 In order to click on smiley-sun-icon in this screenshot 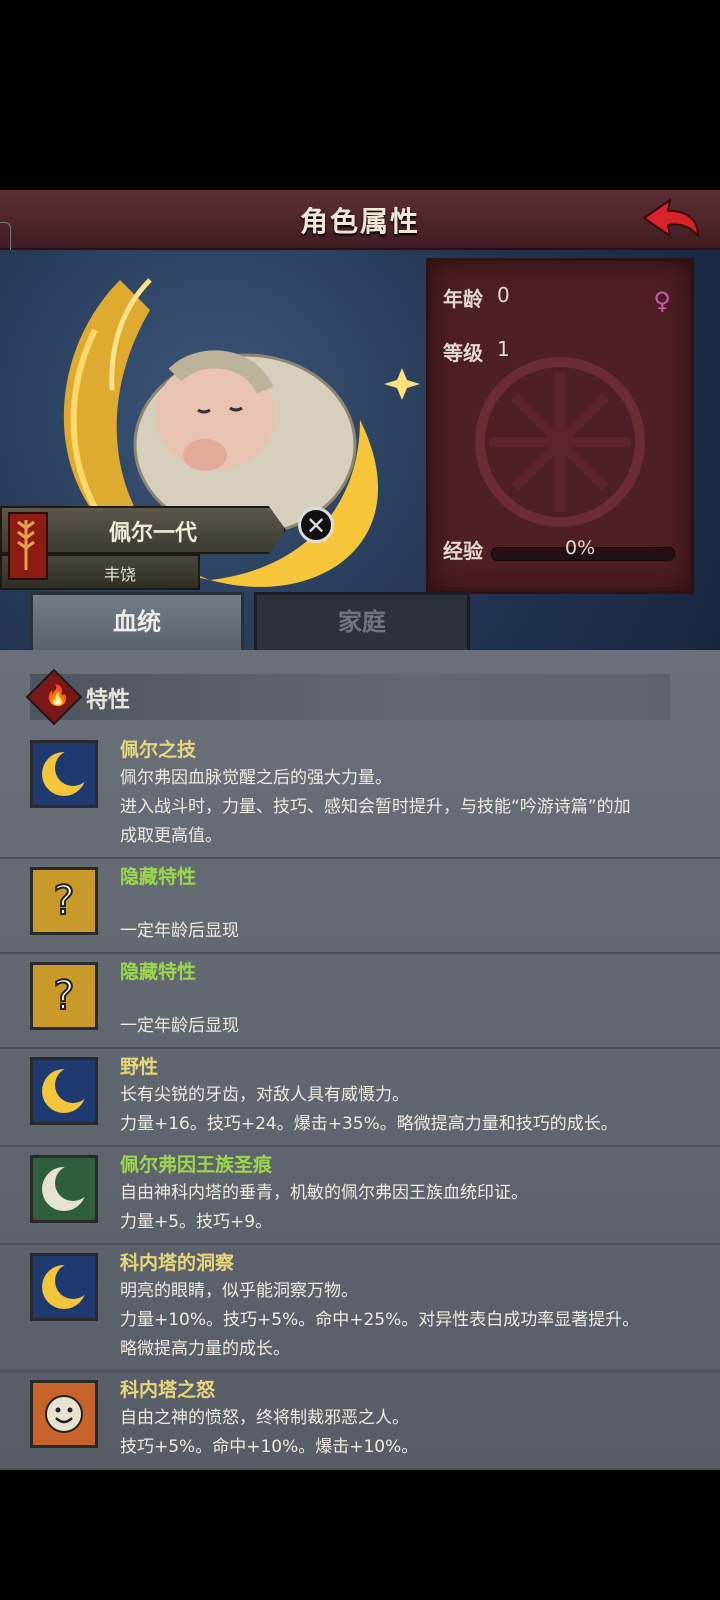, I will do `click(64, 1414)`.